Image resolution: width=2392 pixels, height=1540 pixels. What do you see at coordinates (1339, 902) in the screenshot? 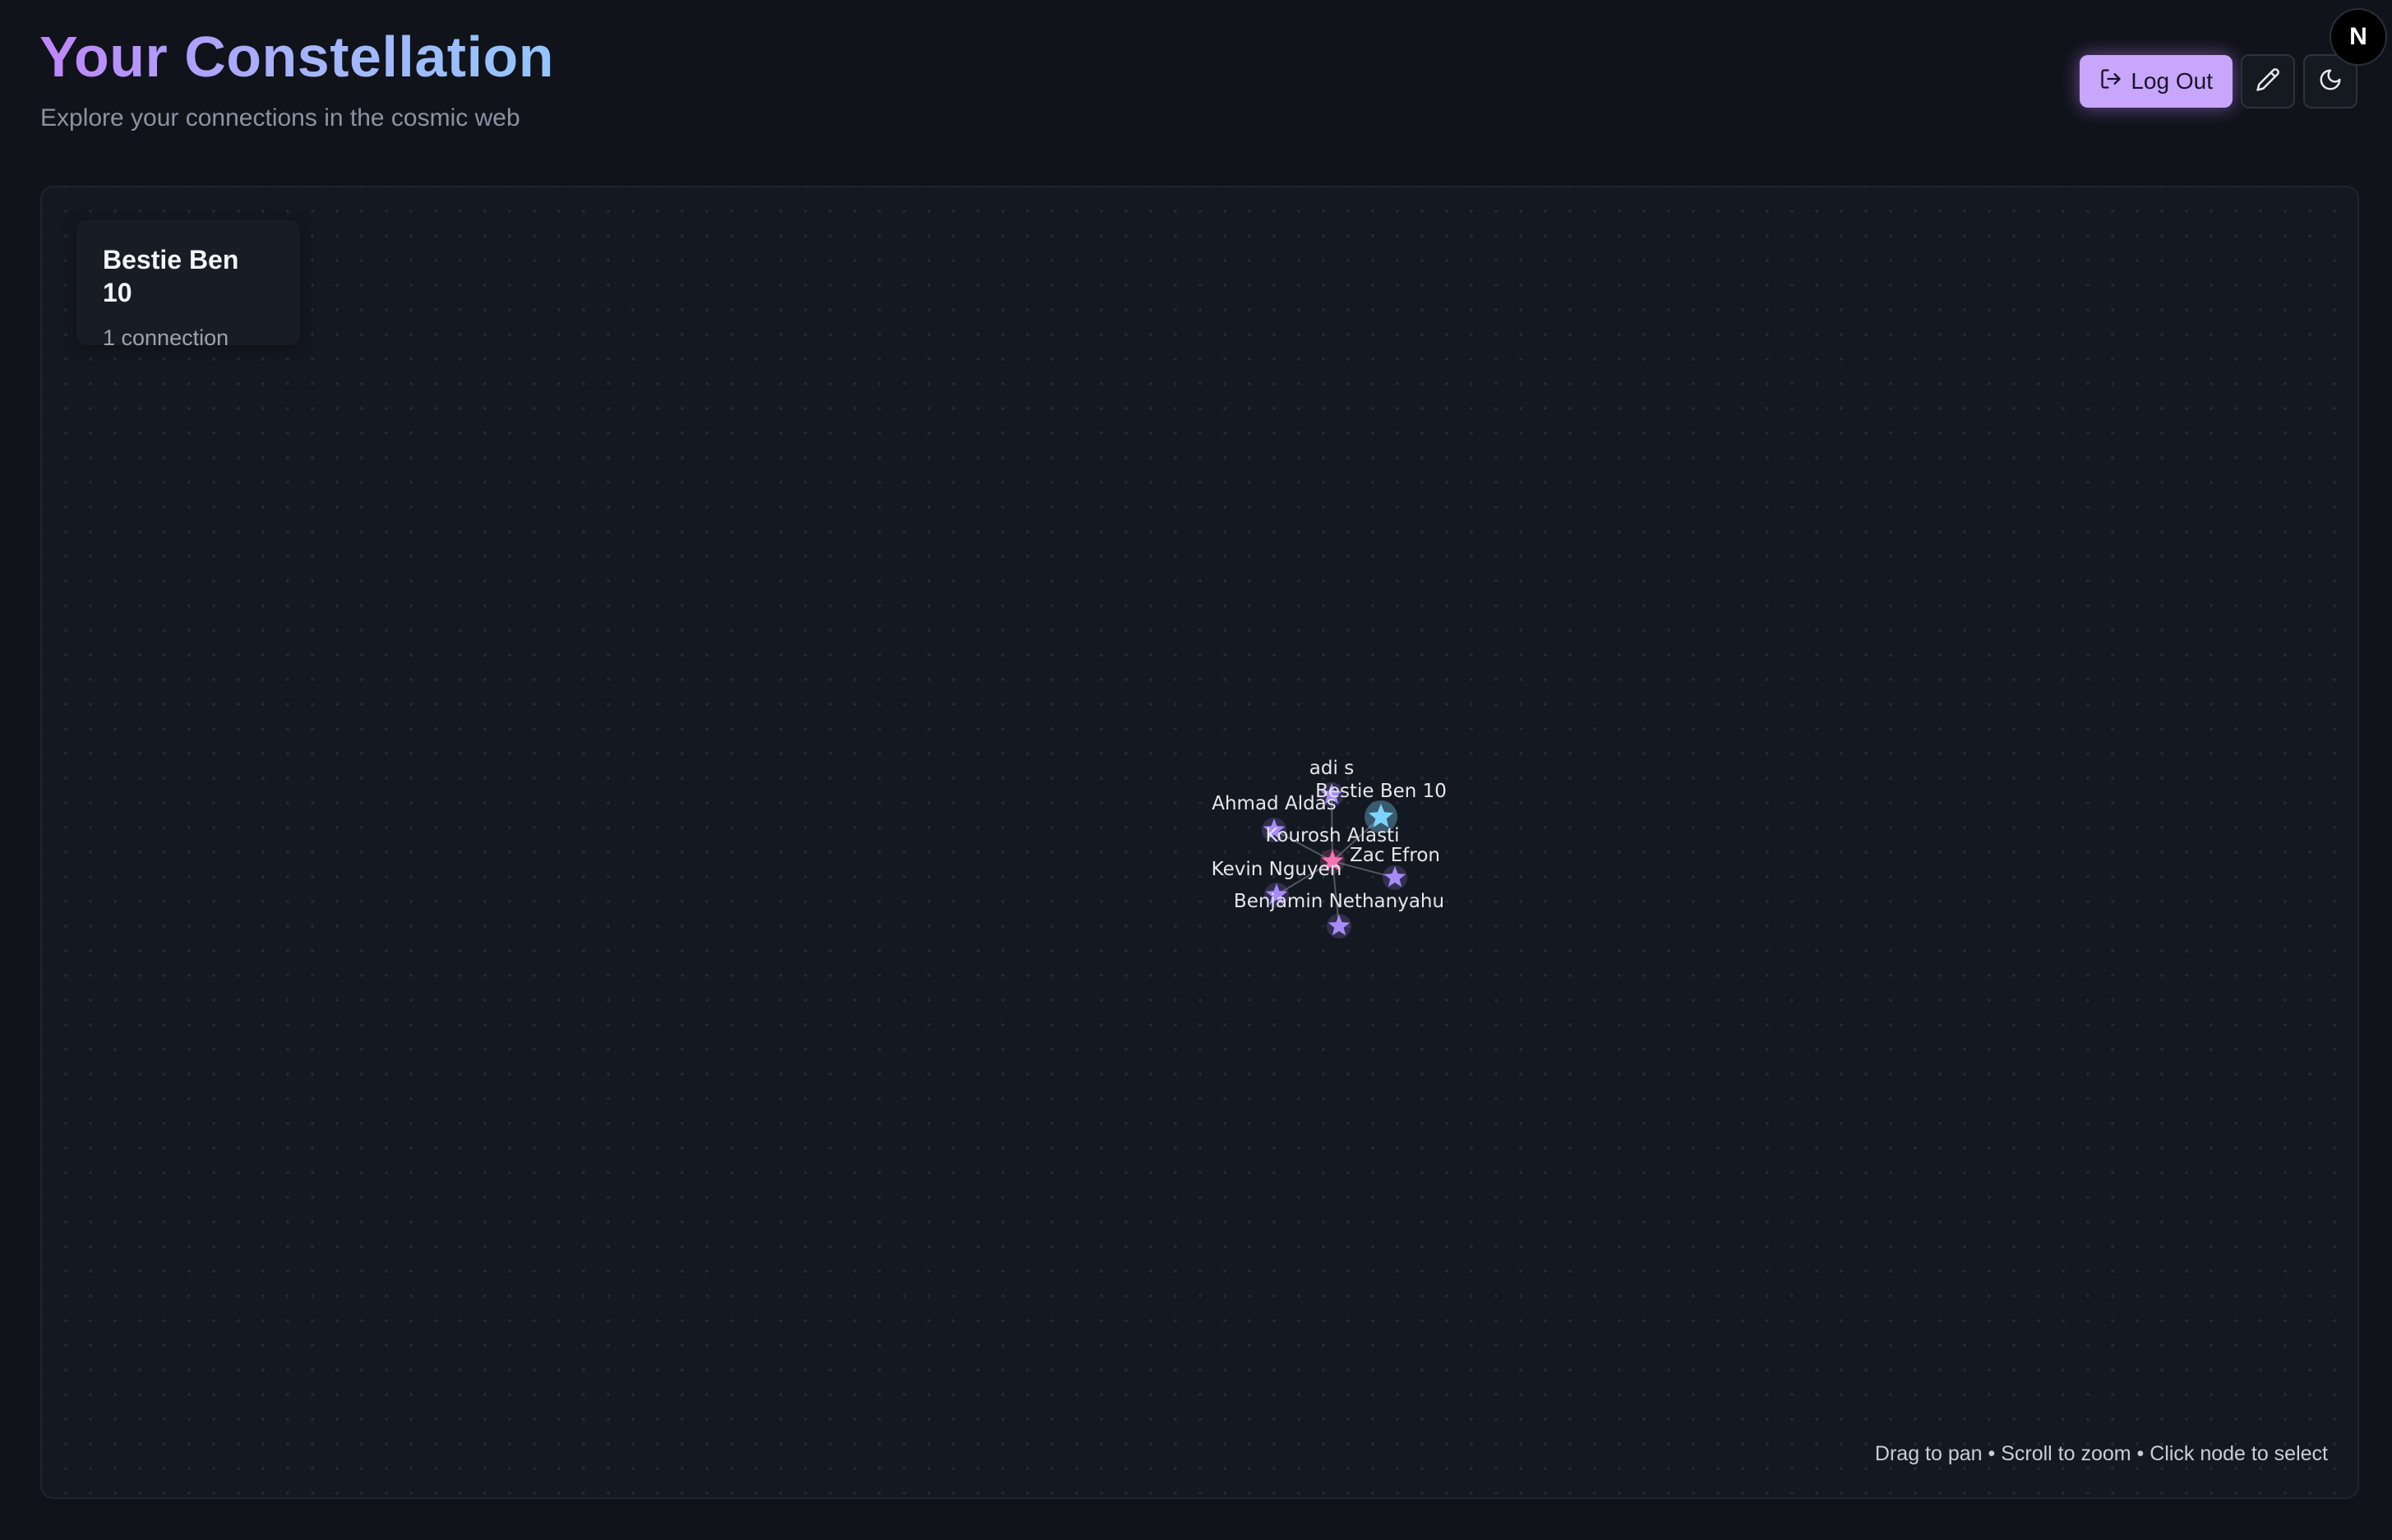
I see `node-label: Benjamin Nethanyahu` at bounding box center [1339, 902].